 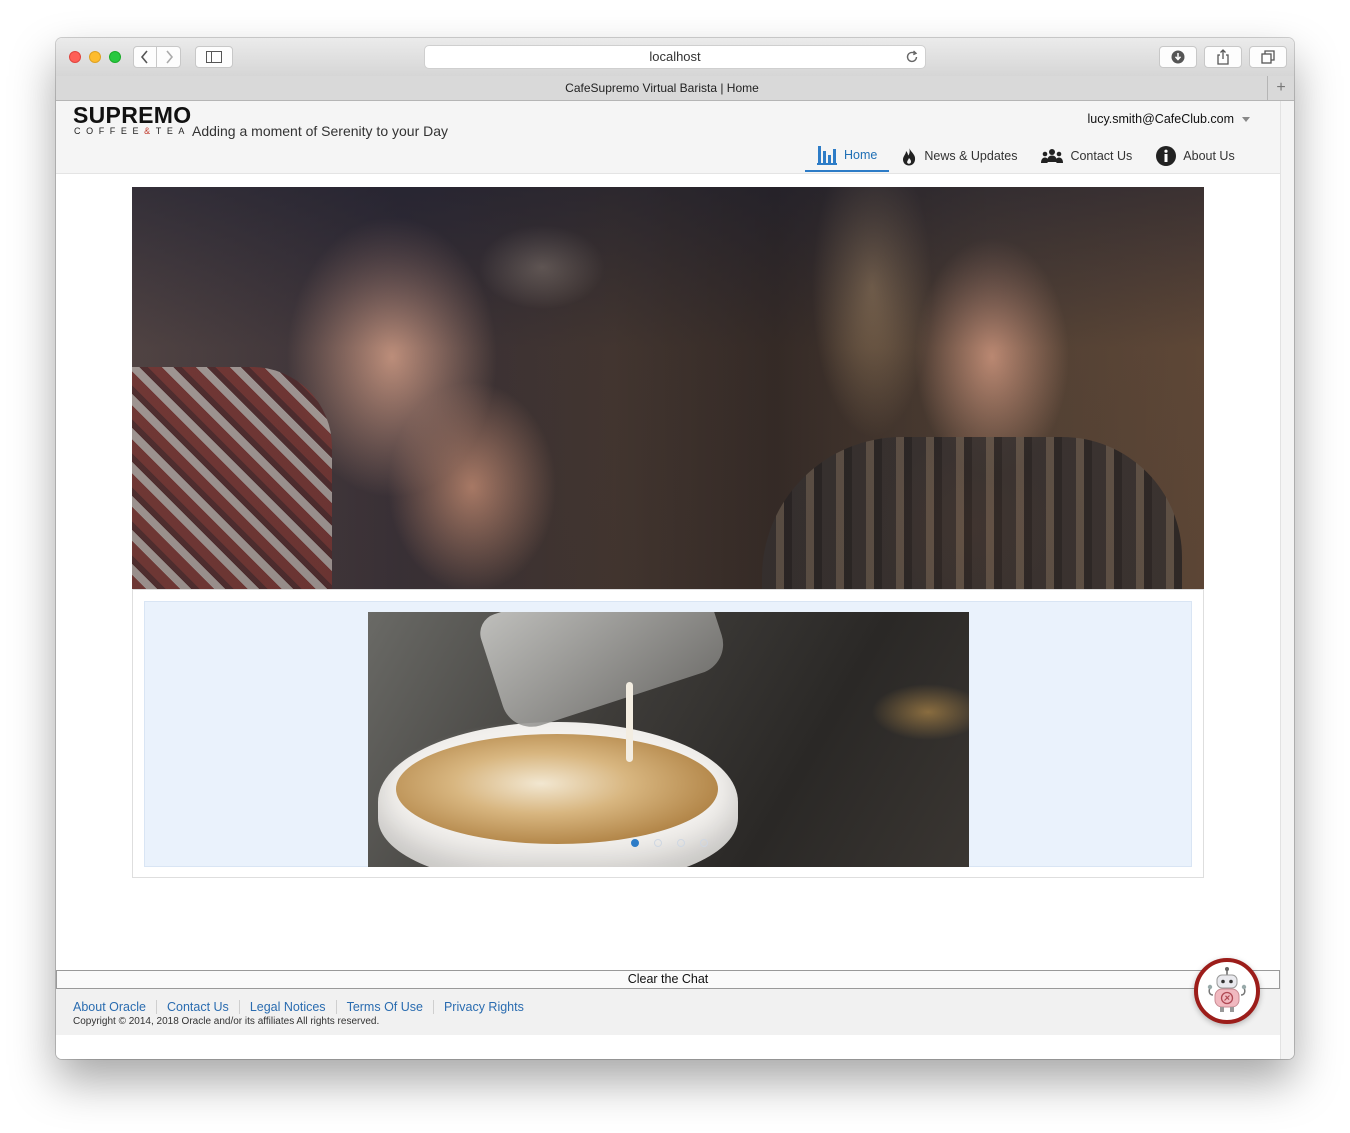 What do you see at coordinates (173, 131) in the screenshot?
I see `logo-sub-tea: TEA` at bounding box center [173, 131].